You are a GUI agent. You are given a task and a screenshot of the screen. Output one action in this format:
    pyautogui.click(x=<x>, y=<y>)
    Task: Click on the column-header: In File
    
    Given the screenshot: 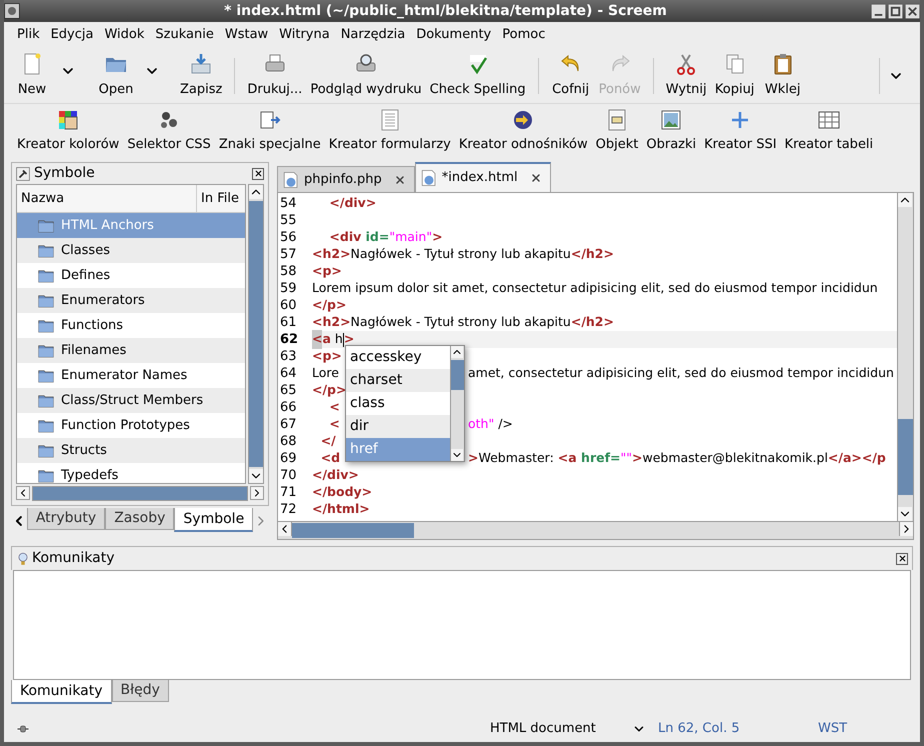 What is the action you would take?
    pyautogui.click(x=221, y=198)
    